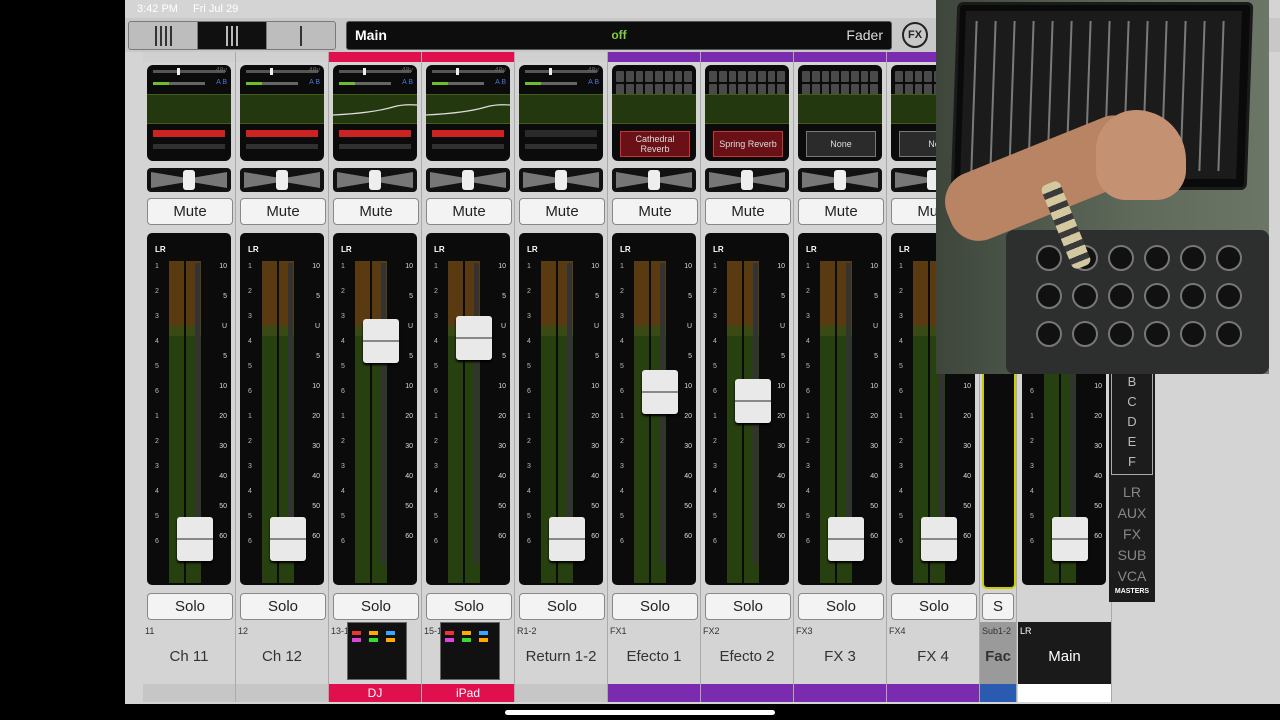 The height and width of the screenshot is (720, 1280). Describe the element at coordinates (483, 633) in the screenshot. I see `thumb-pad` at that location.